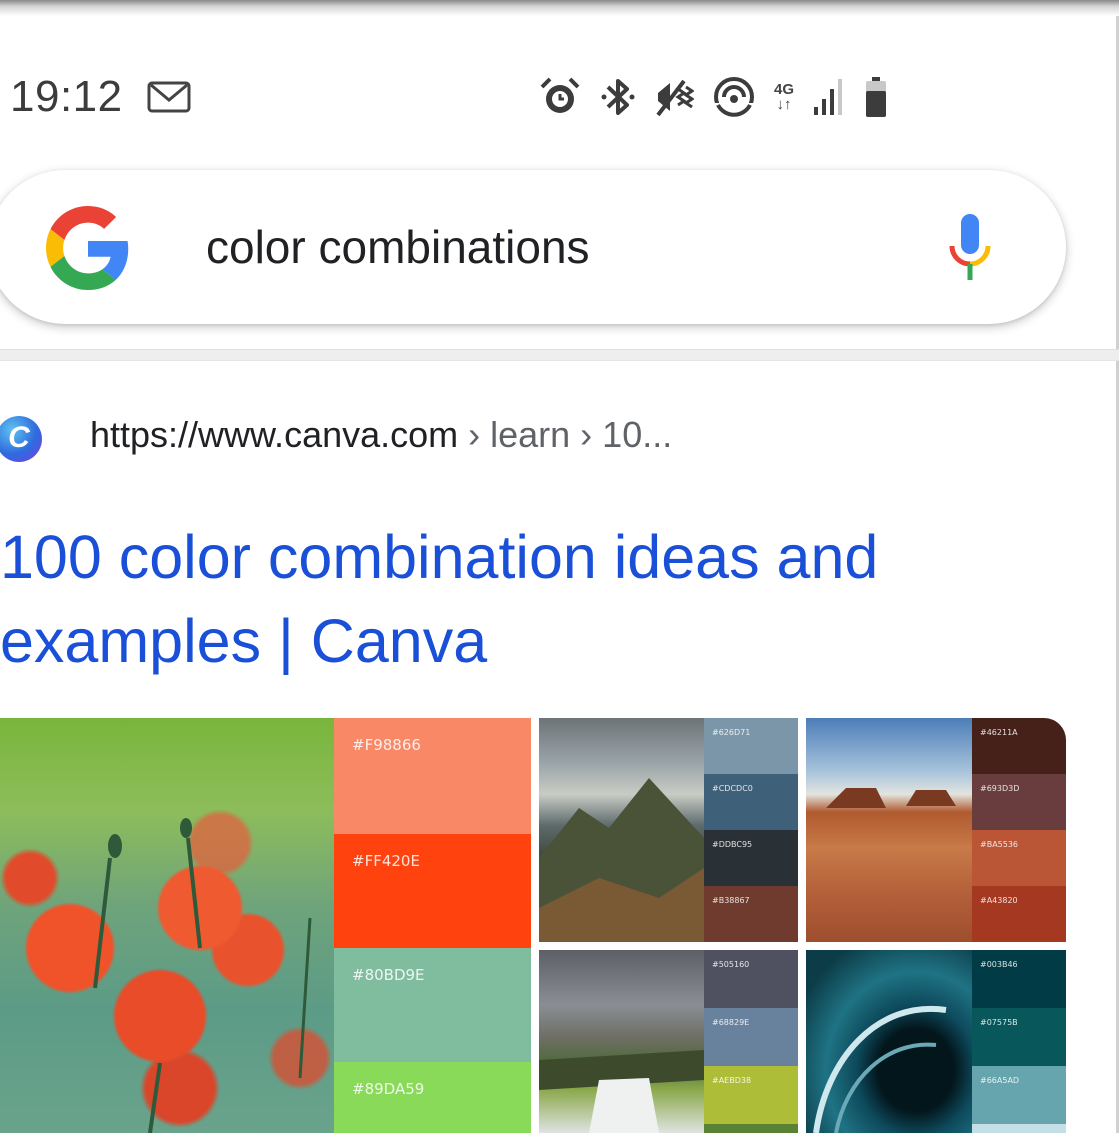 The height and width of the screenshot is (1133, 1119). Describe the element at coordinates (880, 1069) in the screenshot. I see `wave-curl` at that location.